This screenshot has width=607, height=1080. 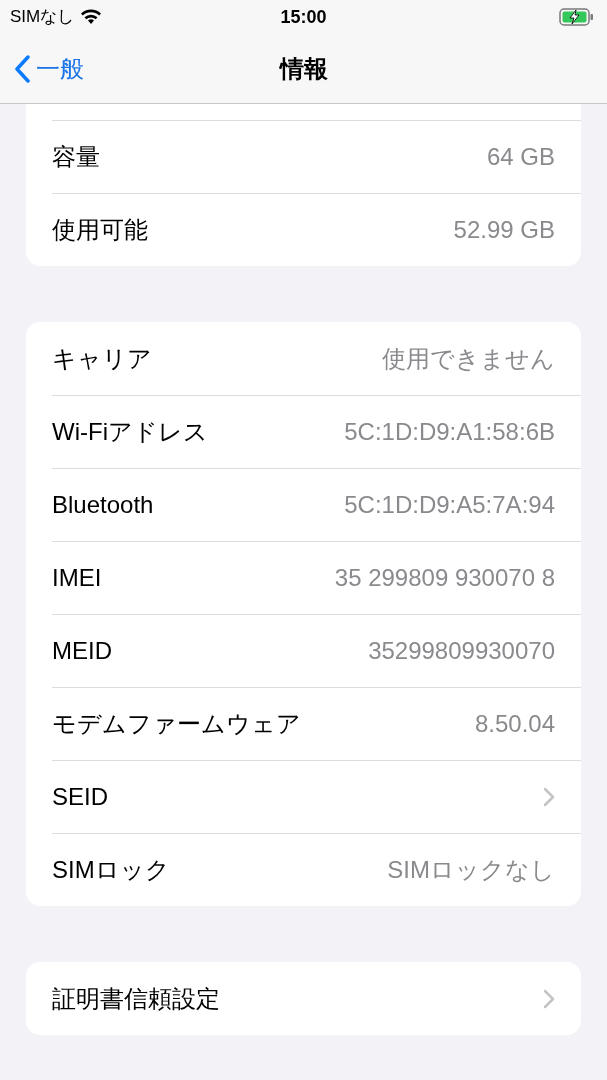 What do you see at coordinates (42, 17) in the screenshot?
I see `carrier-label: SIMなし` at bounding box center [42, 17].